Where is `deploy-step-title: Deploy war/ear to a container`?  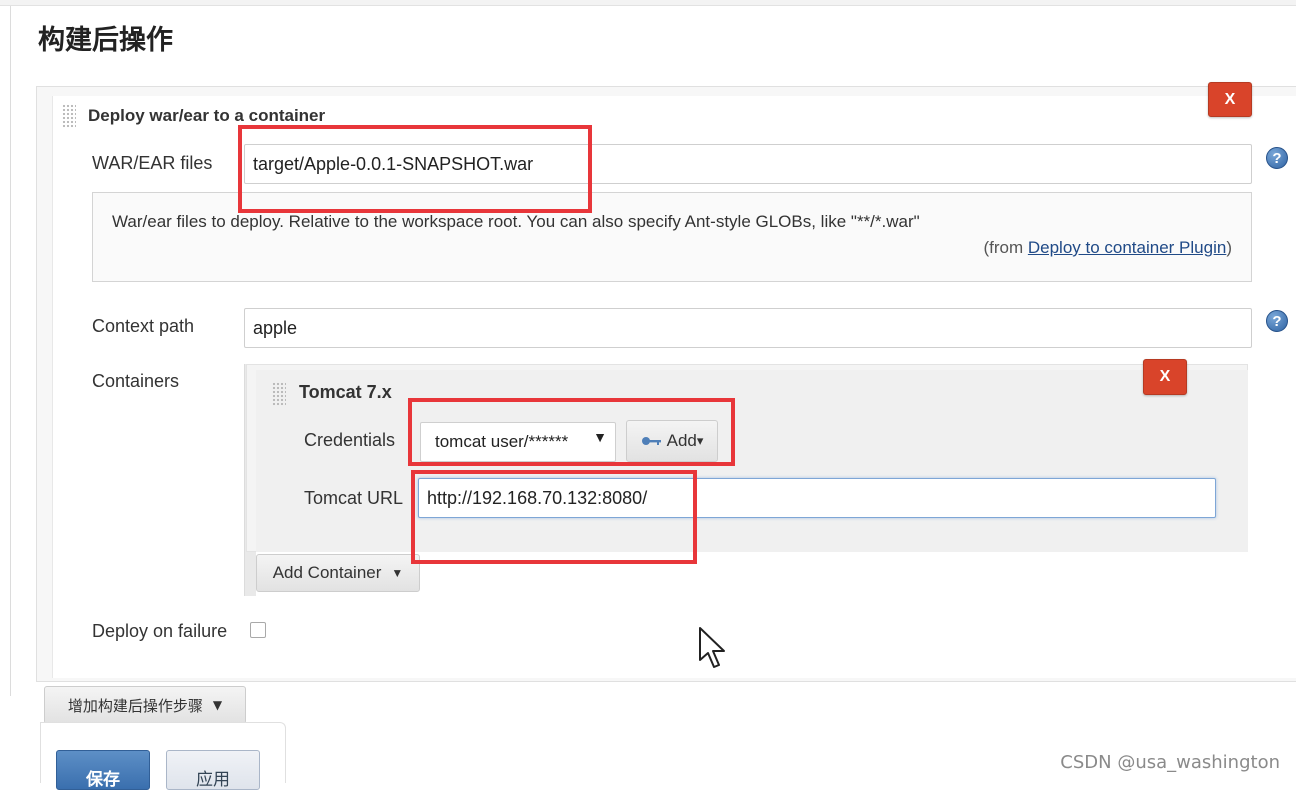
deploy-step-title: Deploy war/ear to a container is located at coordinates (207, 115).